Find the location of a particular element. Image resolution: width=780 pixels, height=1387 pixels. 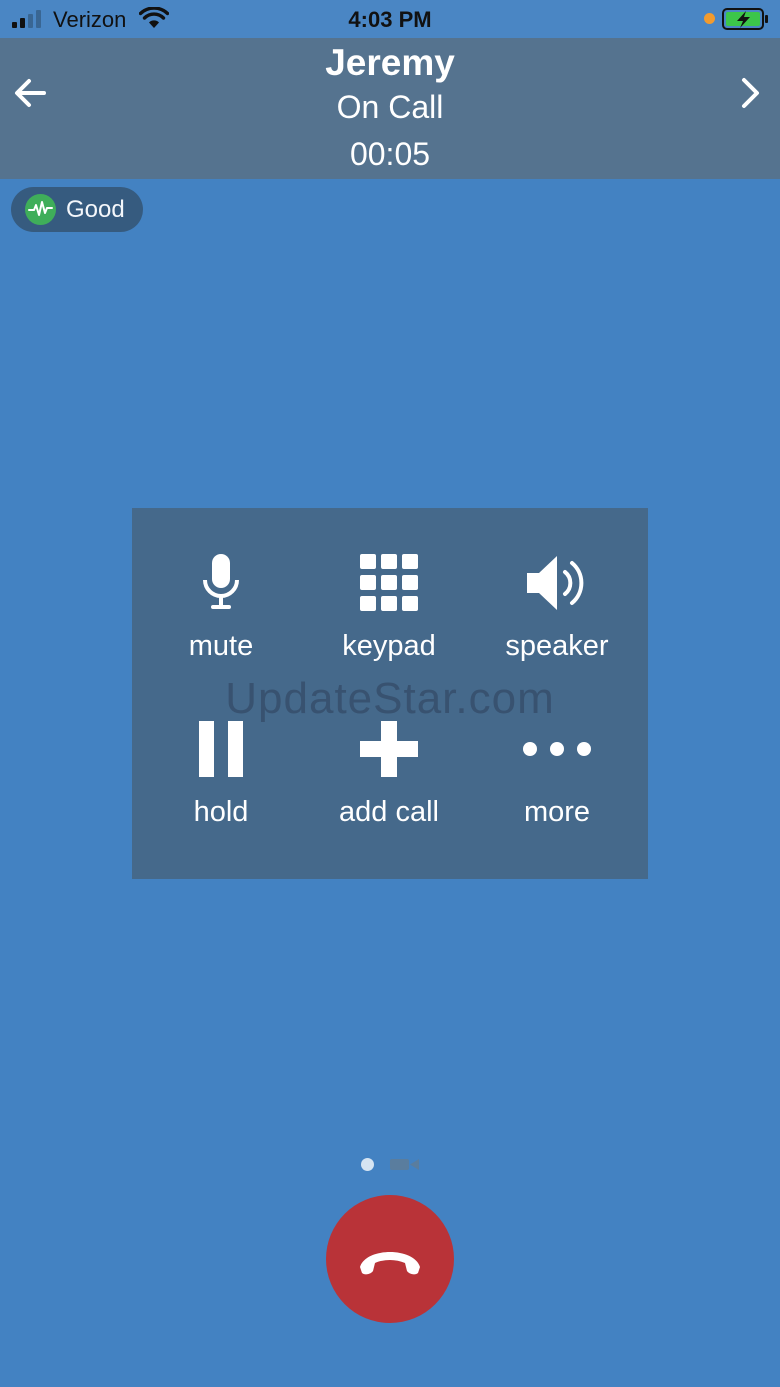

mute-button: mute is located at coordinates (221, 618).